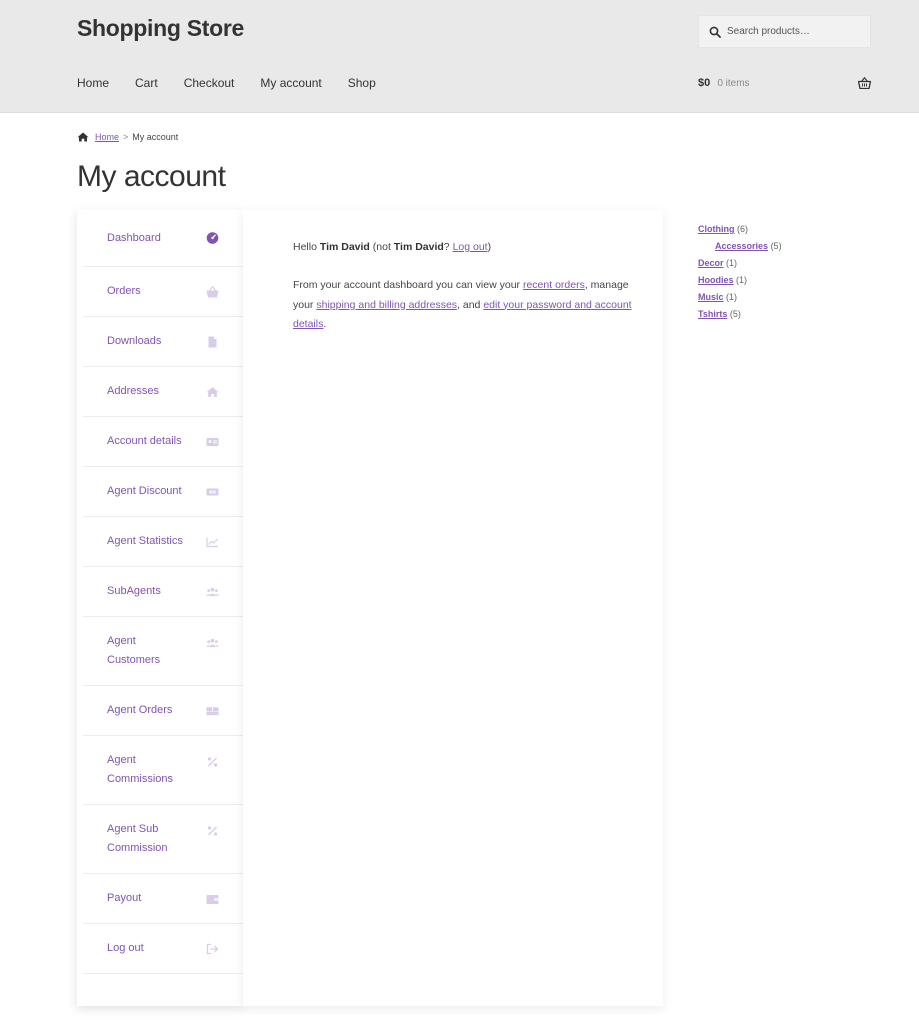  Describe the element at coordinates (140, 710) in the screenshot. I see `nav-label: Agent Orders` at that location.